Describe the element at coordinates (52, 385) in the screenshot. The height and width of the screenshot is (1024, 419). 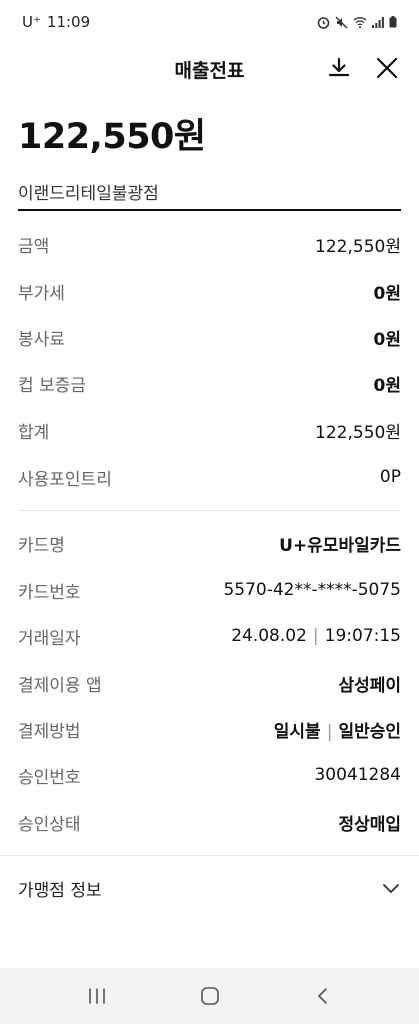
I see `row-label: 컵 보증금` at that location.